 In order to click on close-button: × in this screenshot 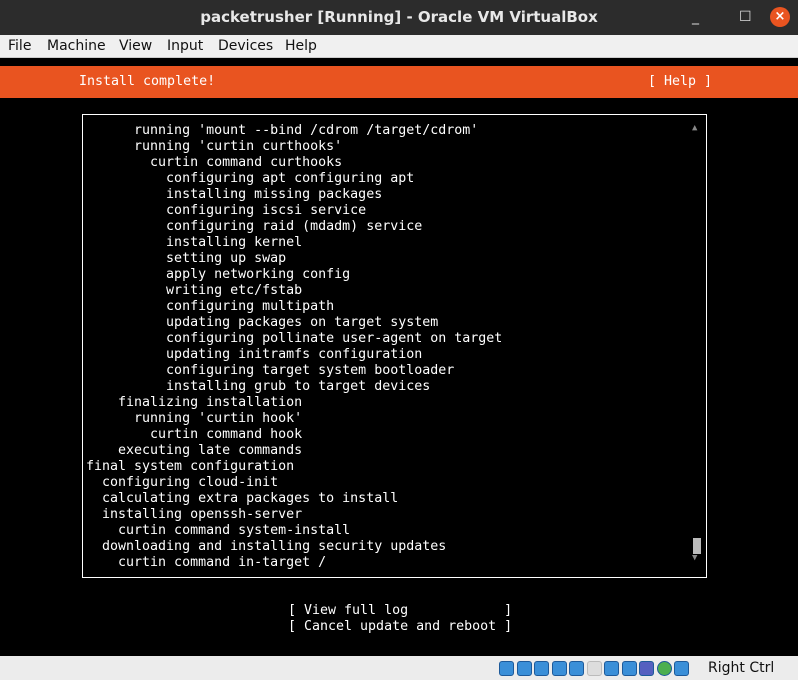, I will do `click(780, 17)`.